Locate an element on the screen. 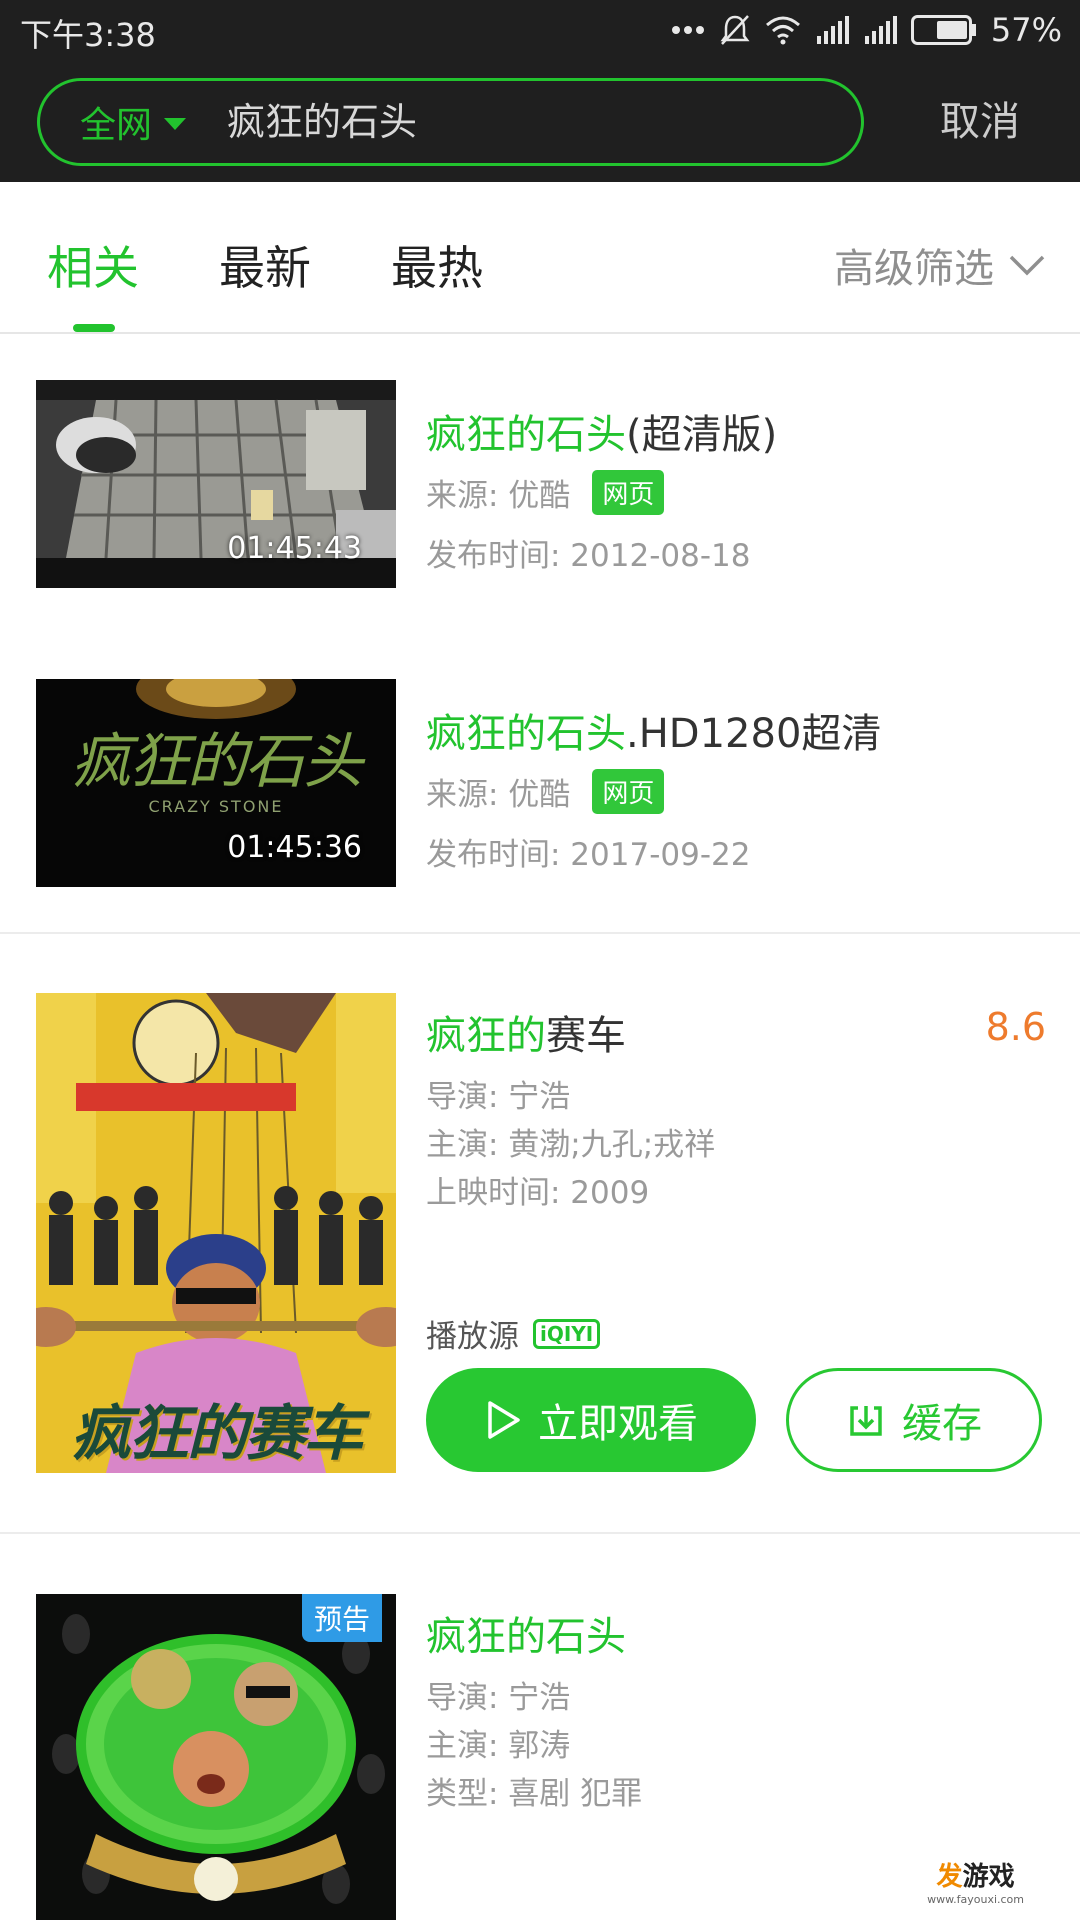 The image size is (1080, 1920). status-bar: 下午3:38 57% is located at coordinates (540, 31).